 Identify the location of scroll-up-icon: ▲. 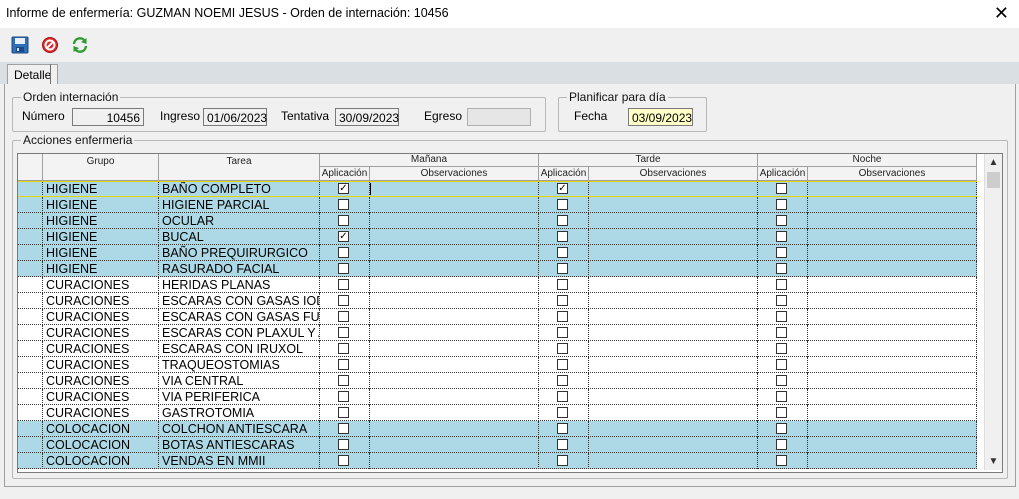
(993, 162).